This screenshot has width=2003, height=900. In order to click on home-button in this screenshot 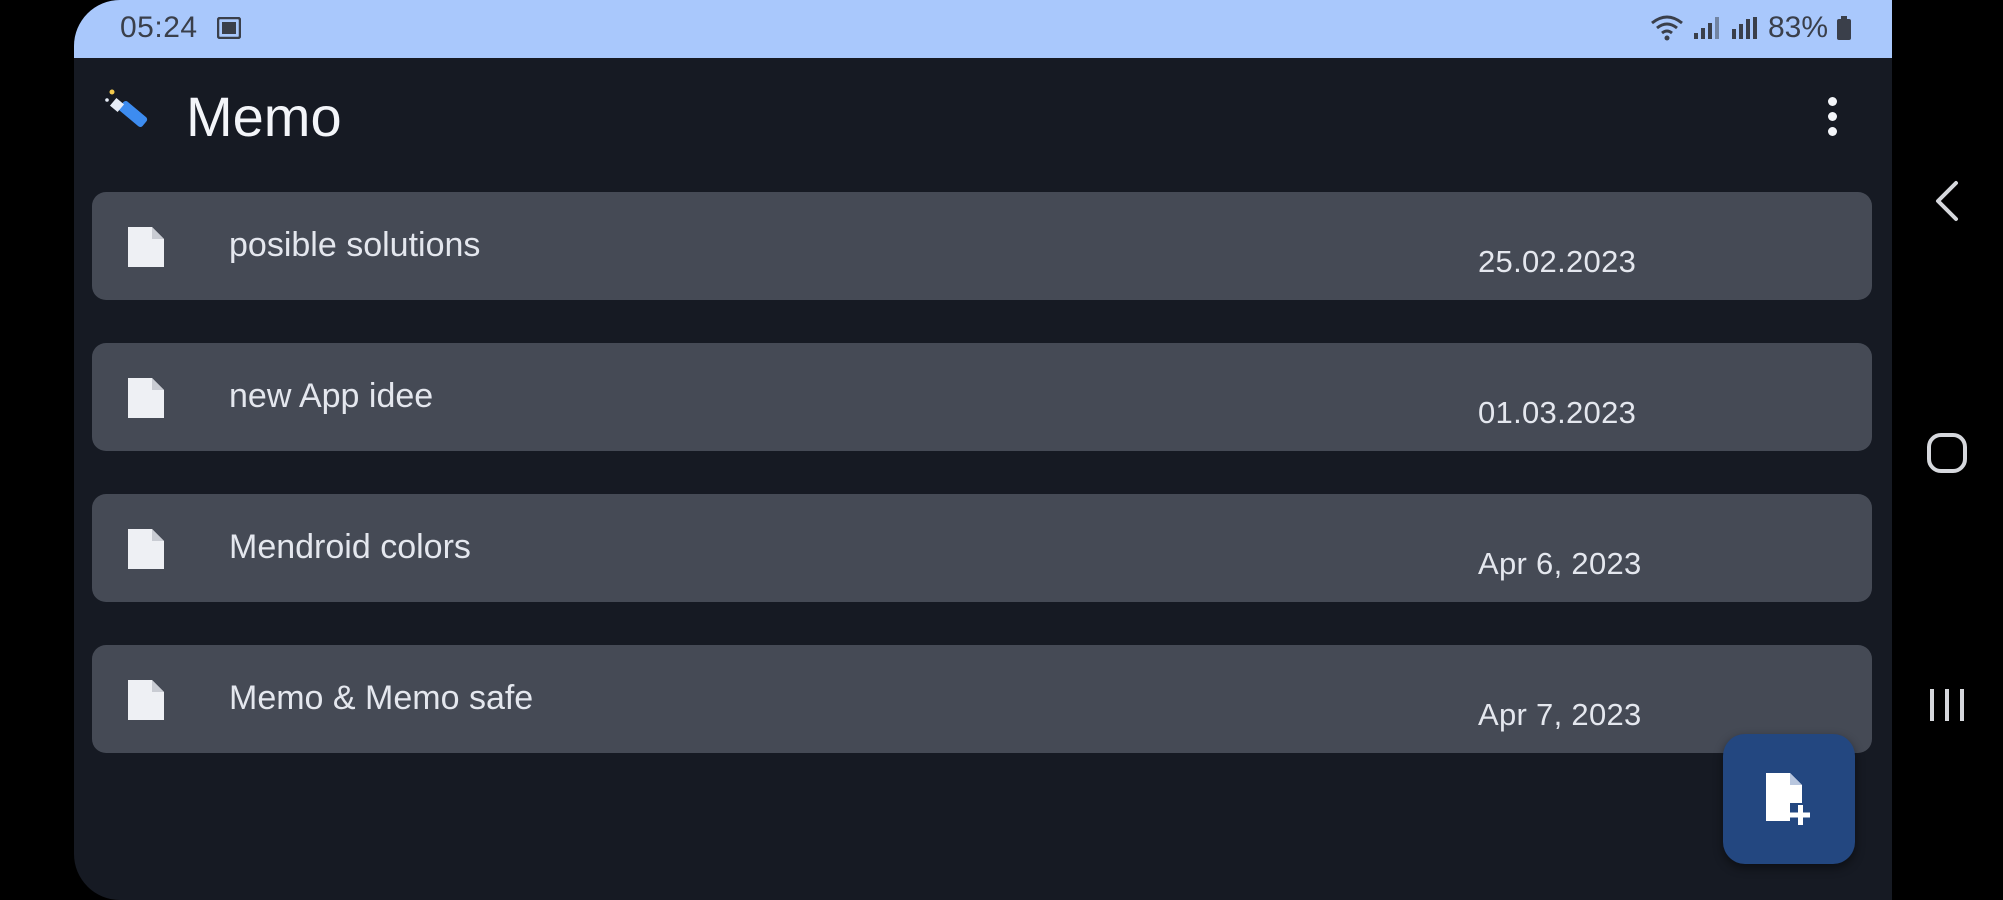, I will do `click(1947, 453)`.